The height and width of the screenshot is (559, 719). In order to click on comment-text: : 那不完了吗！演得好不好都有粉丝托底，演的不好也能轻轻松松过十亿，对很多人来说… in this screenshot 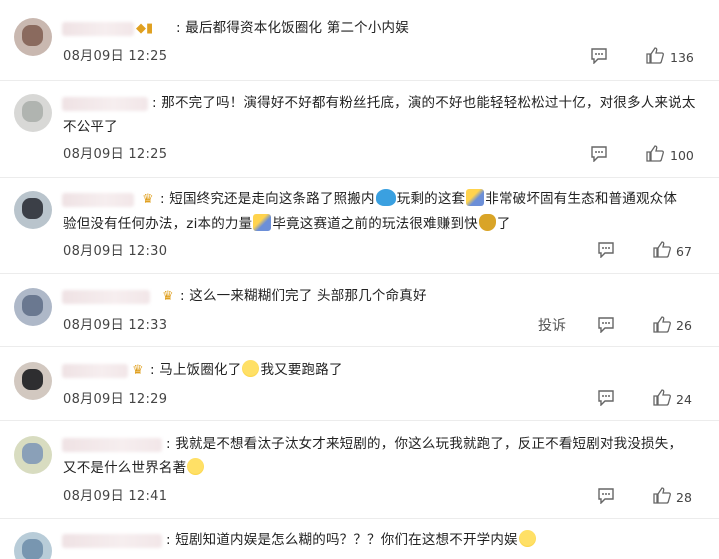, I will do `click(424, 103)`.